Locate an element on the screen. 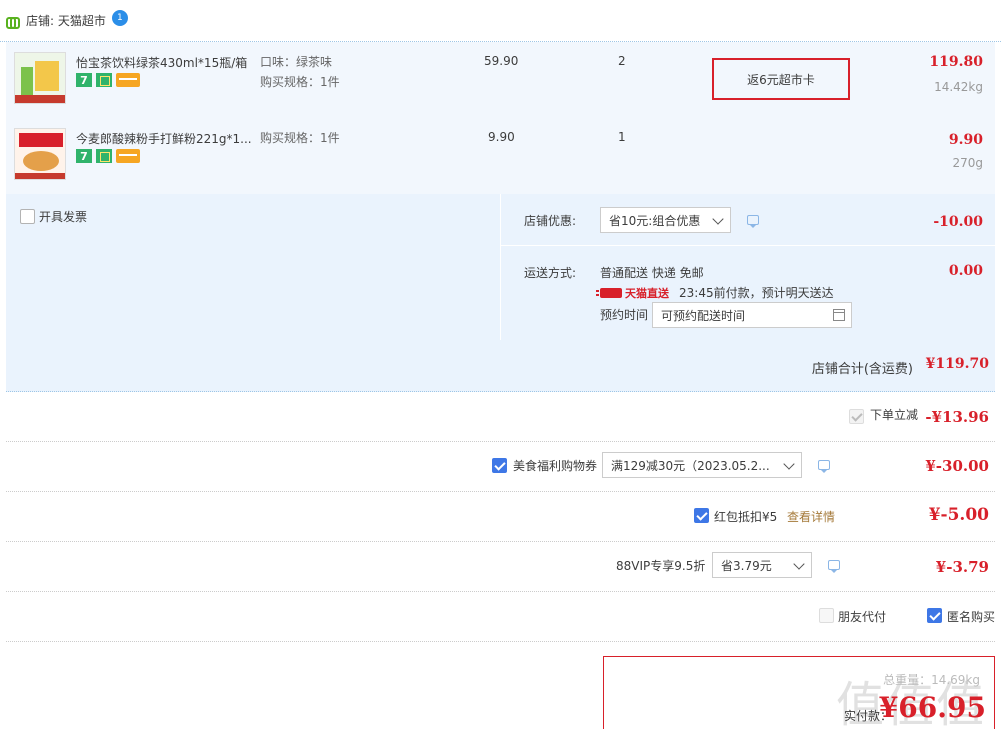 The height and width of the screenshot is (729, 1001). item-subtotal: 119.80 is located at coordinates (956, 62).